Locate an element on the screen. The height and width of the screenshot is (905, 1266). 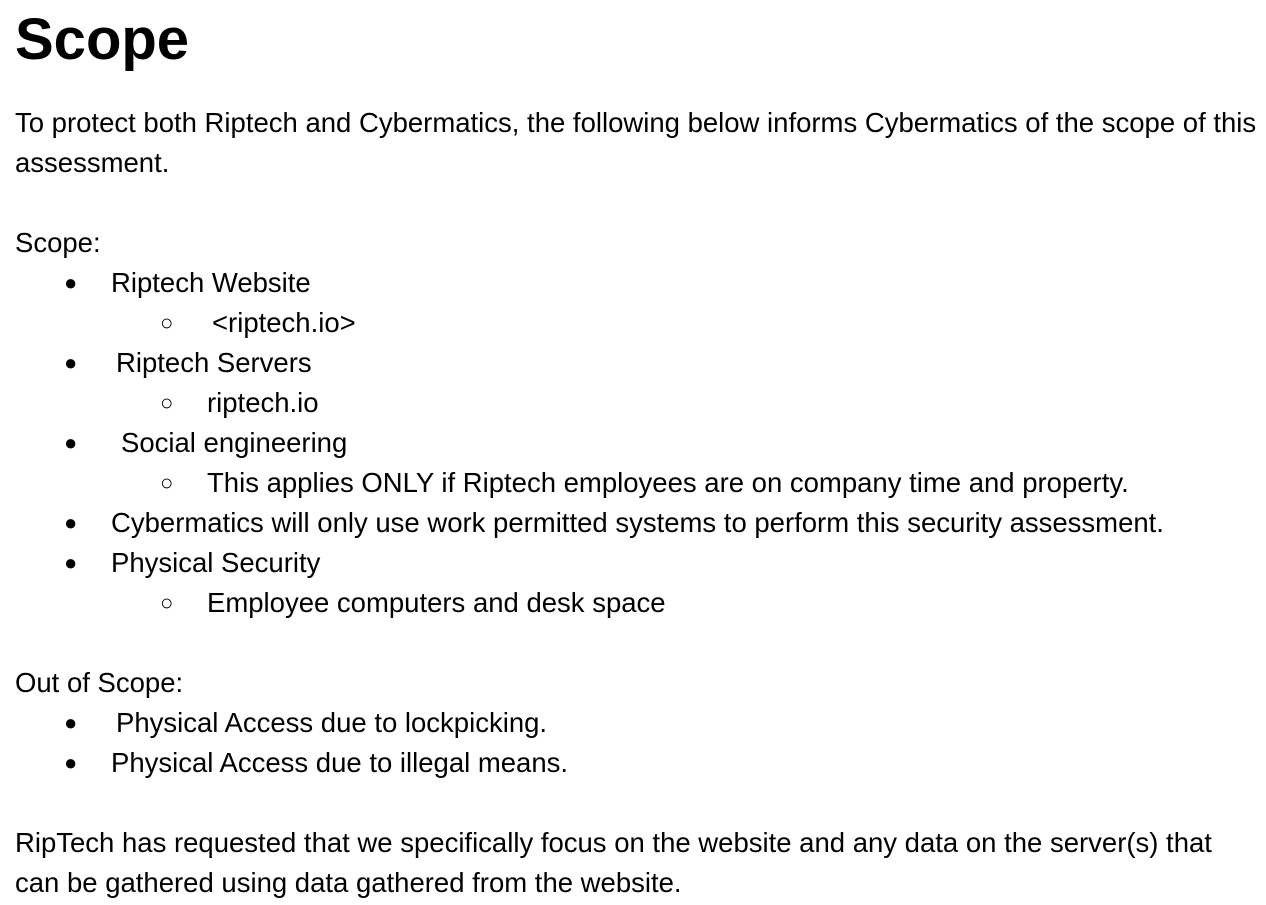
sub-list-item-label: riptech.io is located at coordinates (263, 402).